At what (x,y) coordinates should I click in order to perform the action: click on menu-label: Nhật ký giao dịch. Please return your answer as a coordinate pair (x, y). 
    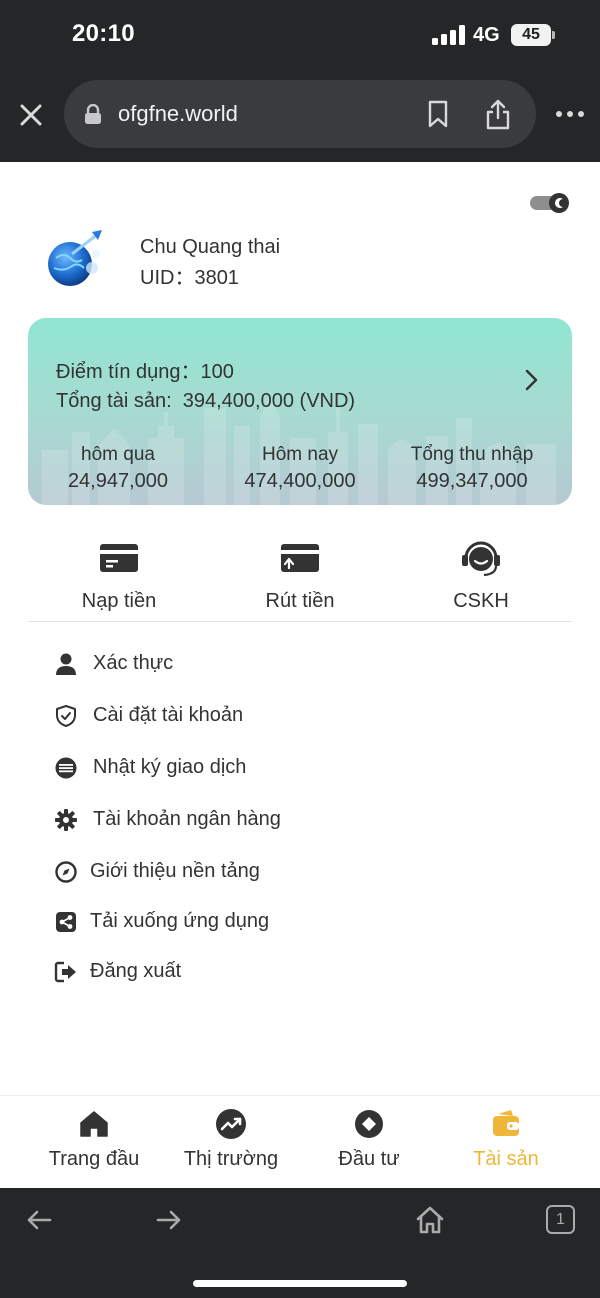
    Looking at the image, I should click on (170, 767).